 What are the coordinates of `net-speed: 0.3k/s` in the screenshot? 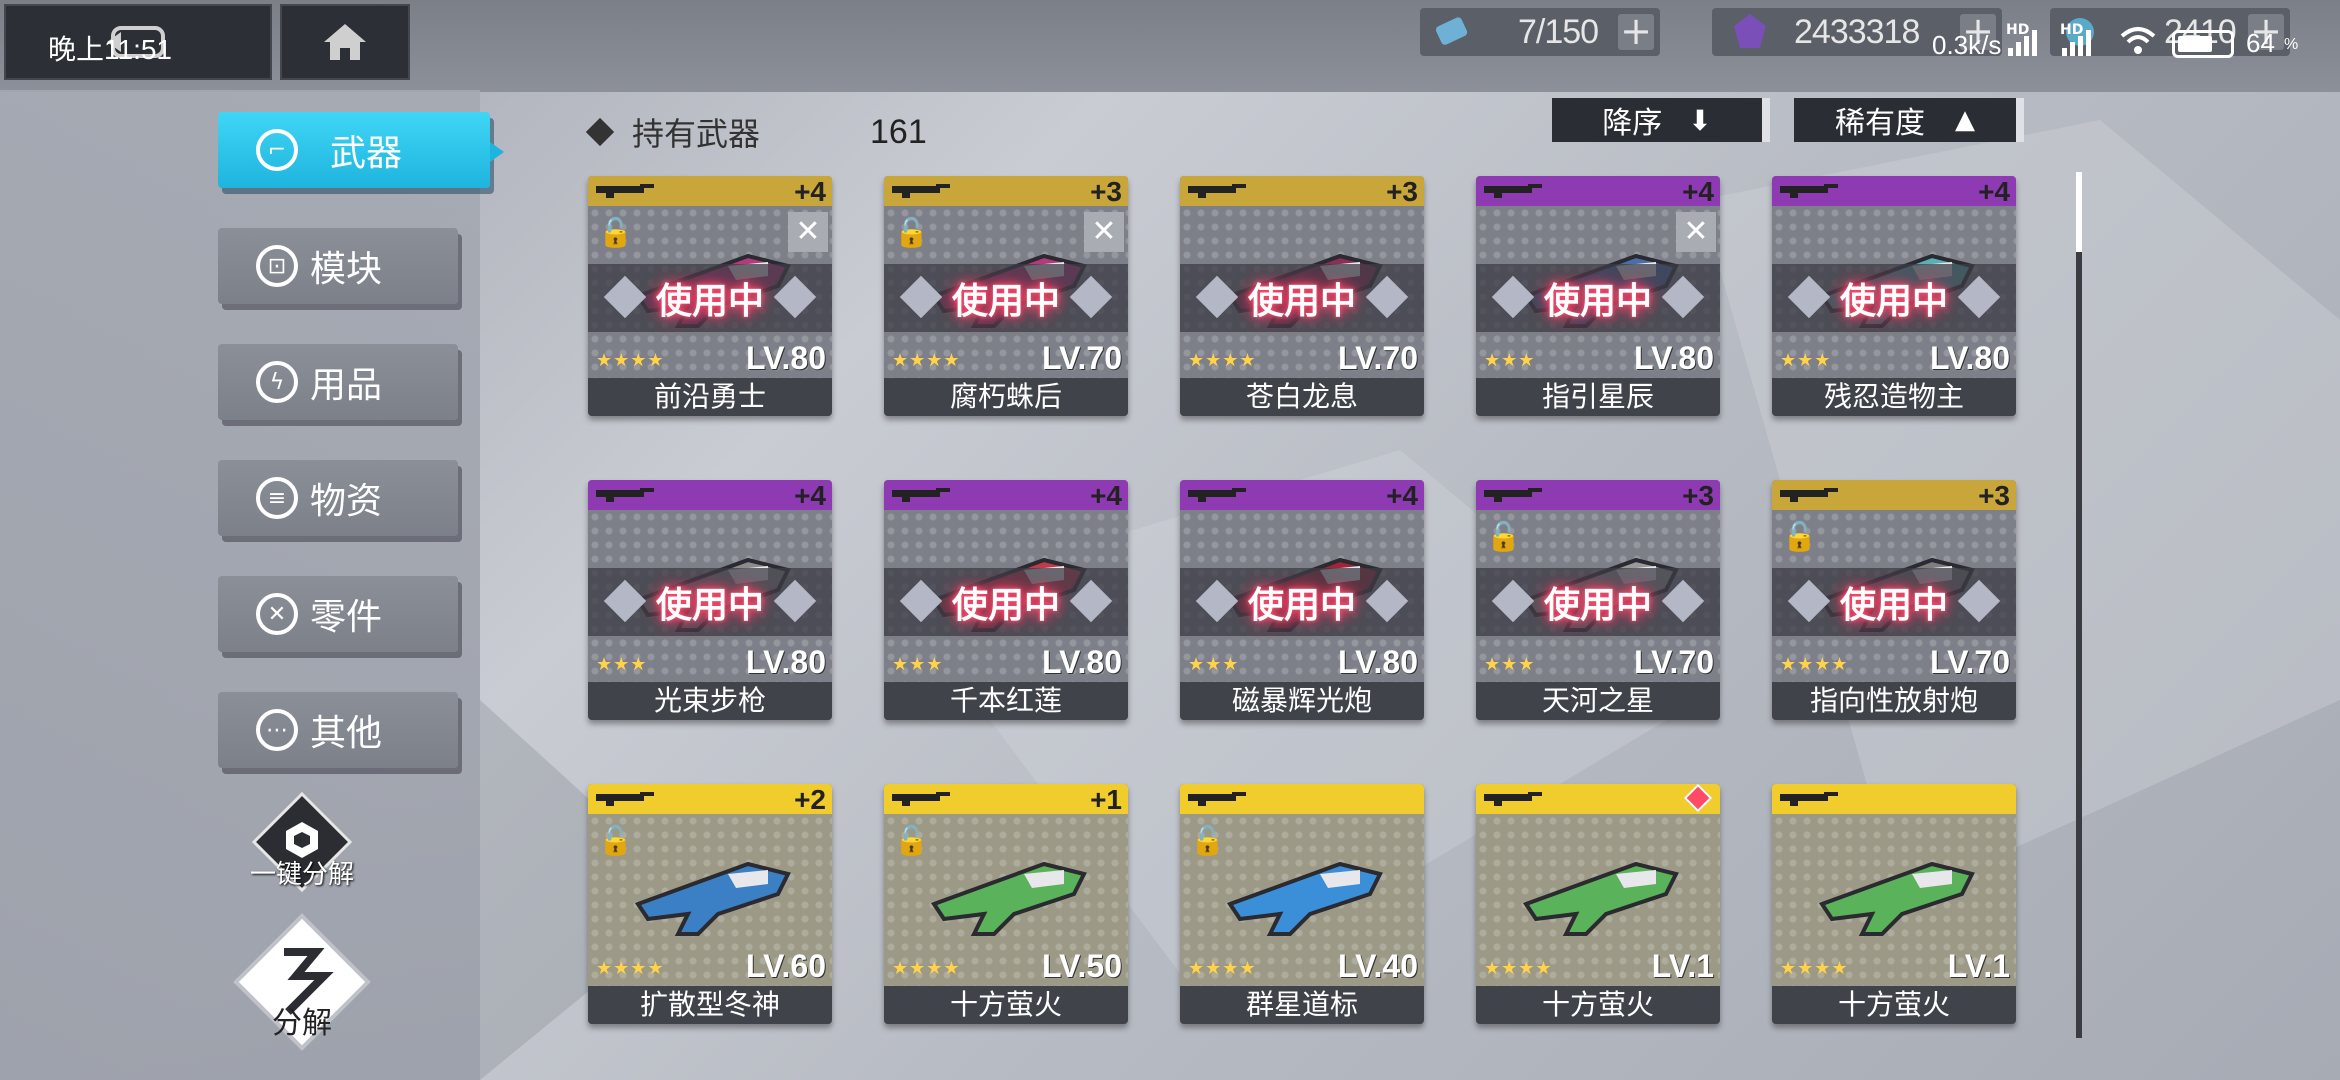 It's located at (1967, 45).